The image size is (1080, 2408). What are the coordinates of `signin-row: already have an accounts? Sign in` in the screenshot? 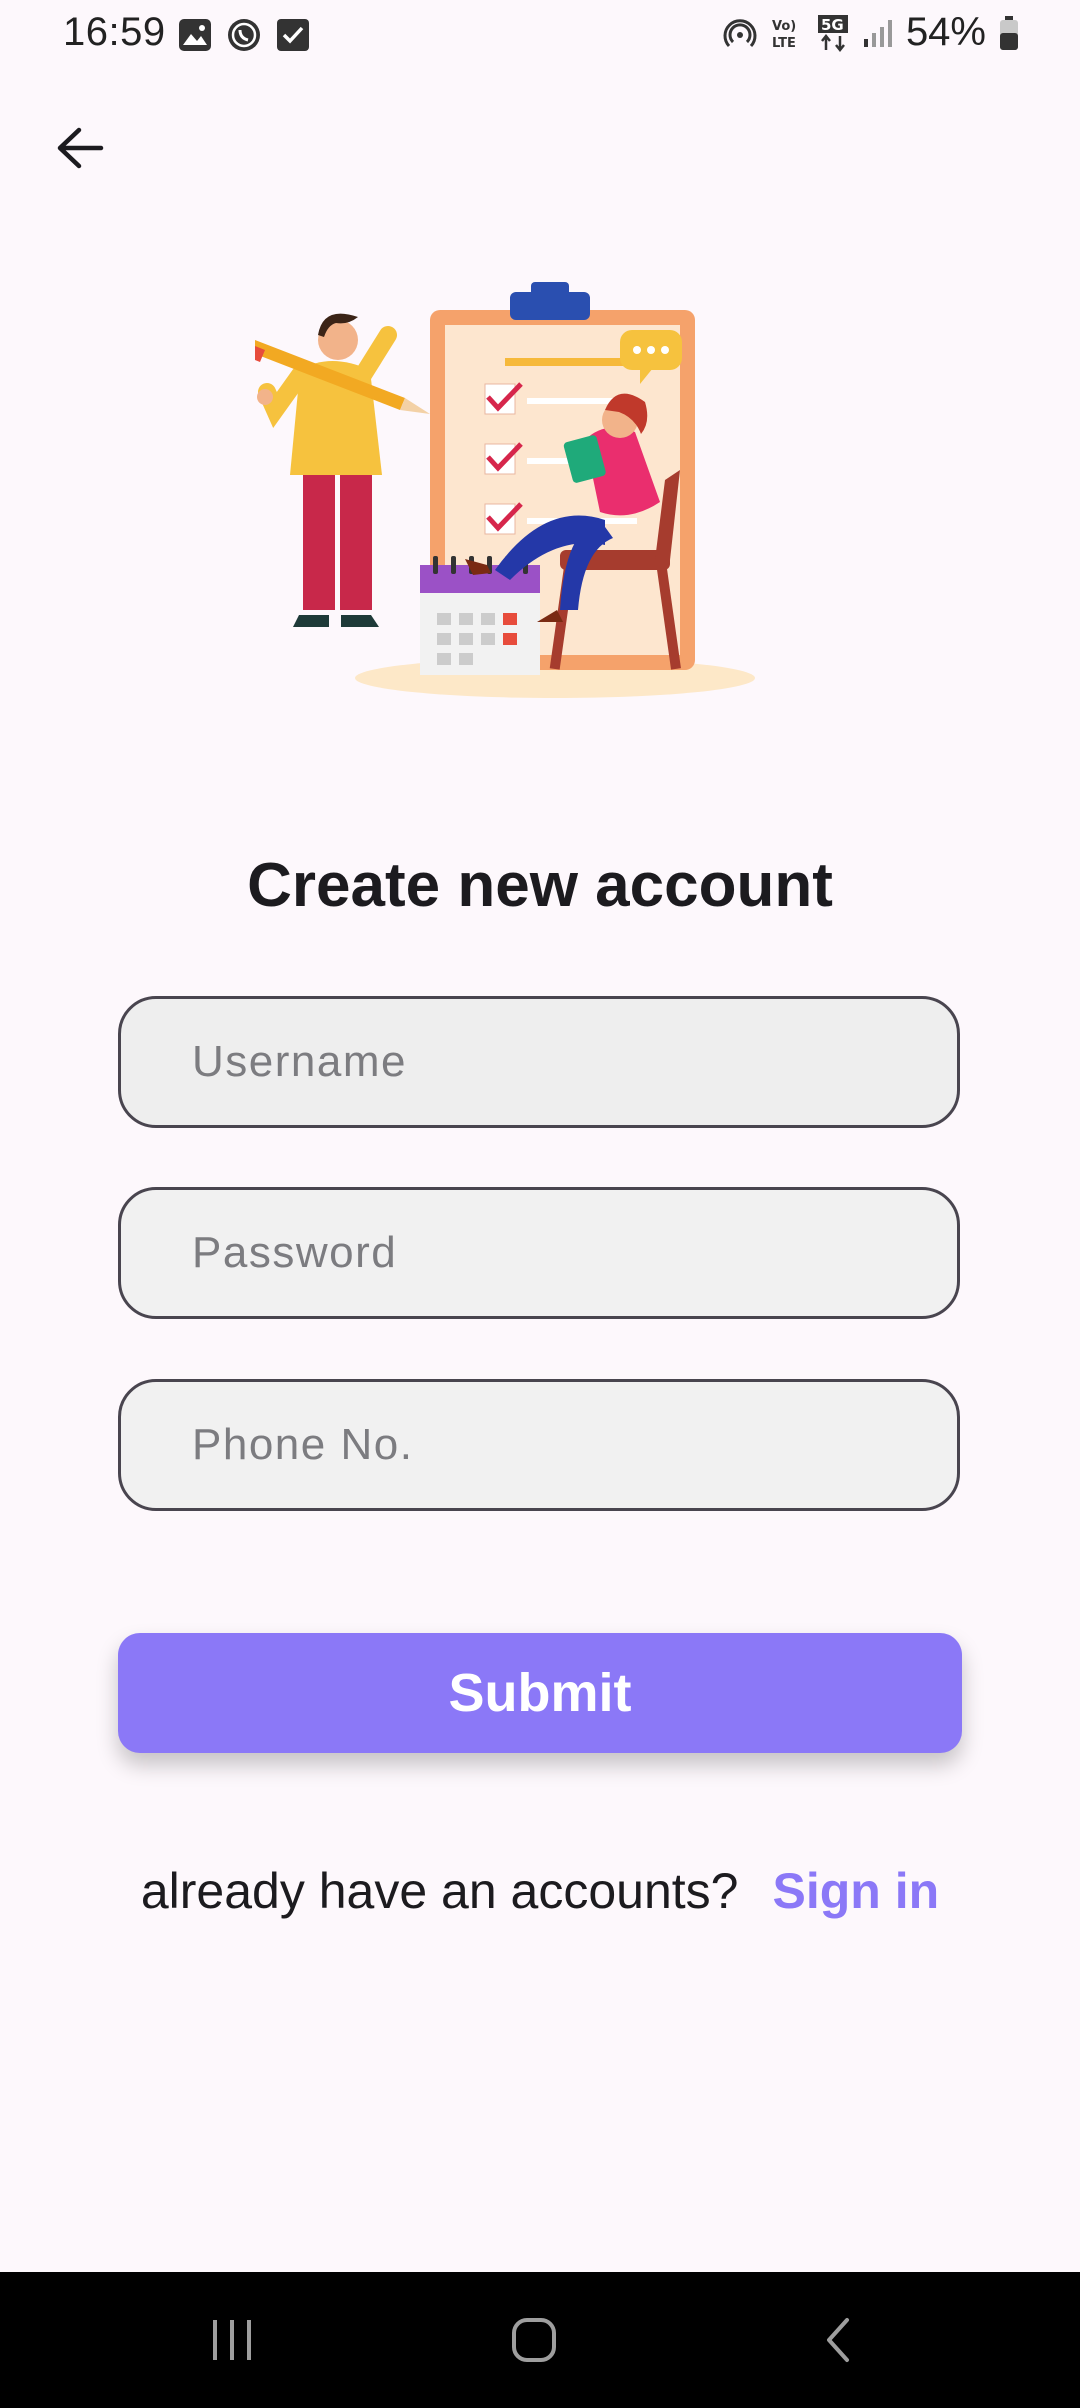 It's located at (540, 1891).